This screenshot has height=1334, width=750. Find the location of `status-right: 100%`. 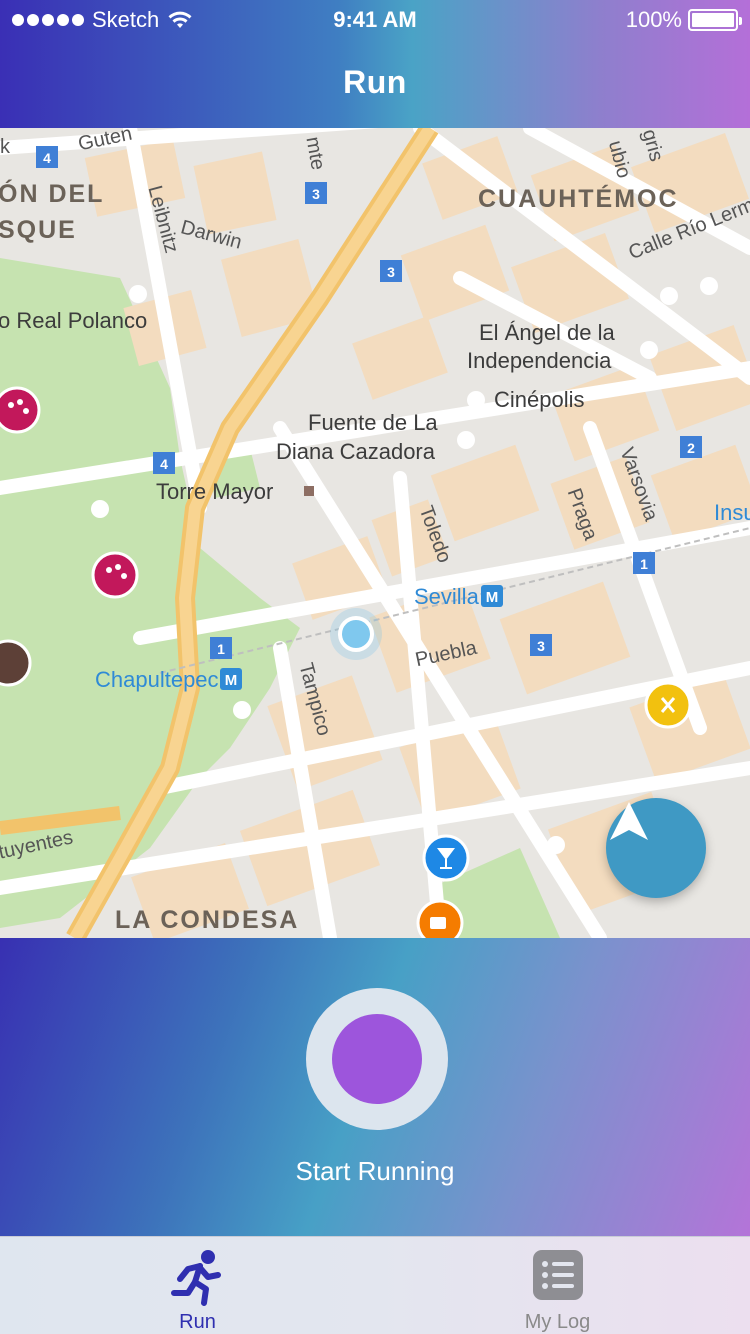

status-right: 100% is located at coordinates (683, 20).